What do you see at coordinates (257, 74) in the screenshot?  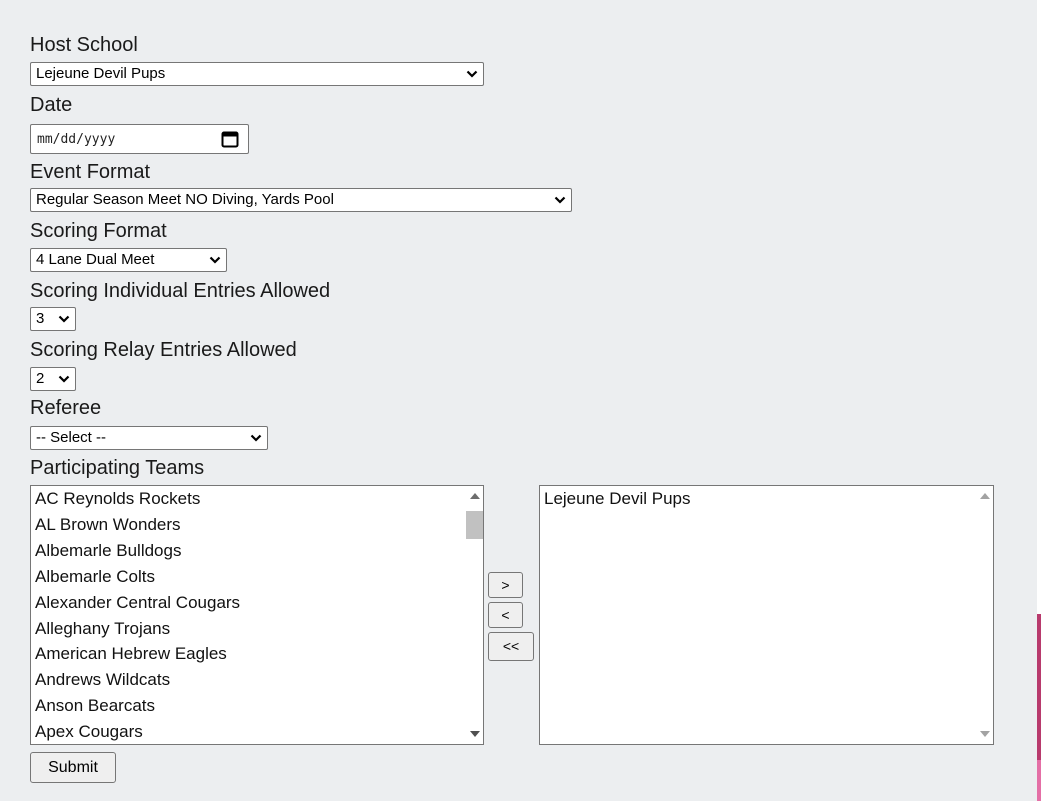 I see `host-school-select: Lejeune Devil Pups` at bounding box center [257, 74].